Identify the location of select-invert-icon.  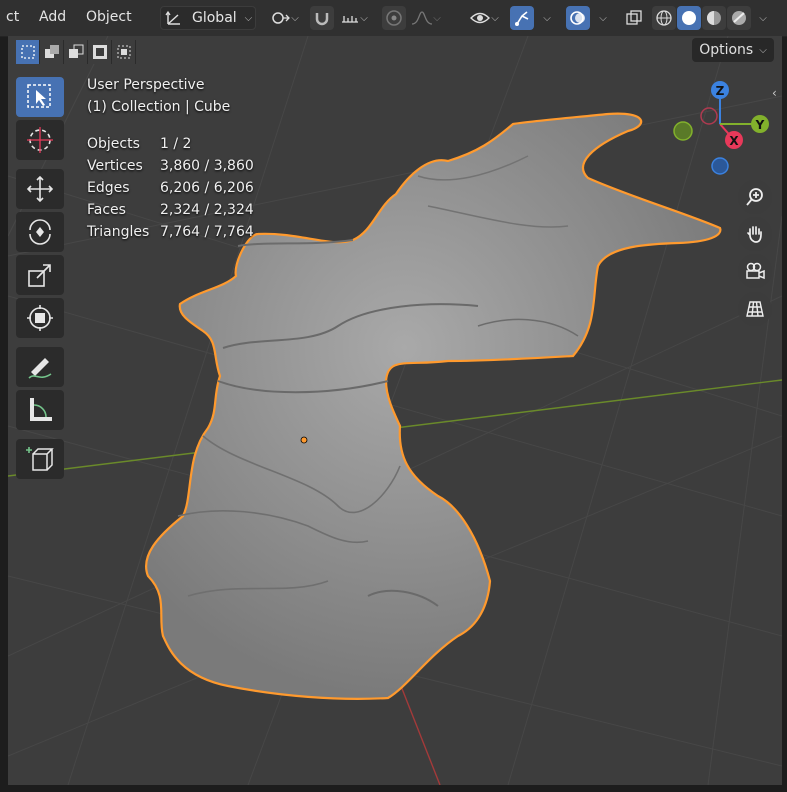
(99, 52).